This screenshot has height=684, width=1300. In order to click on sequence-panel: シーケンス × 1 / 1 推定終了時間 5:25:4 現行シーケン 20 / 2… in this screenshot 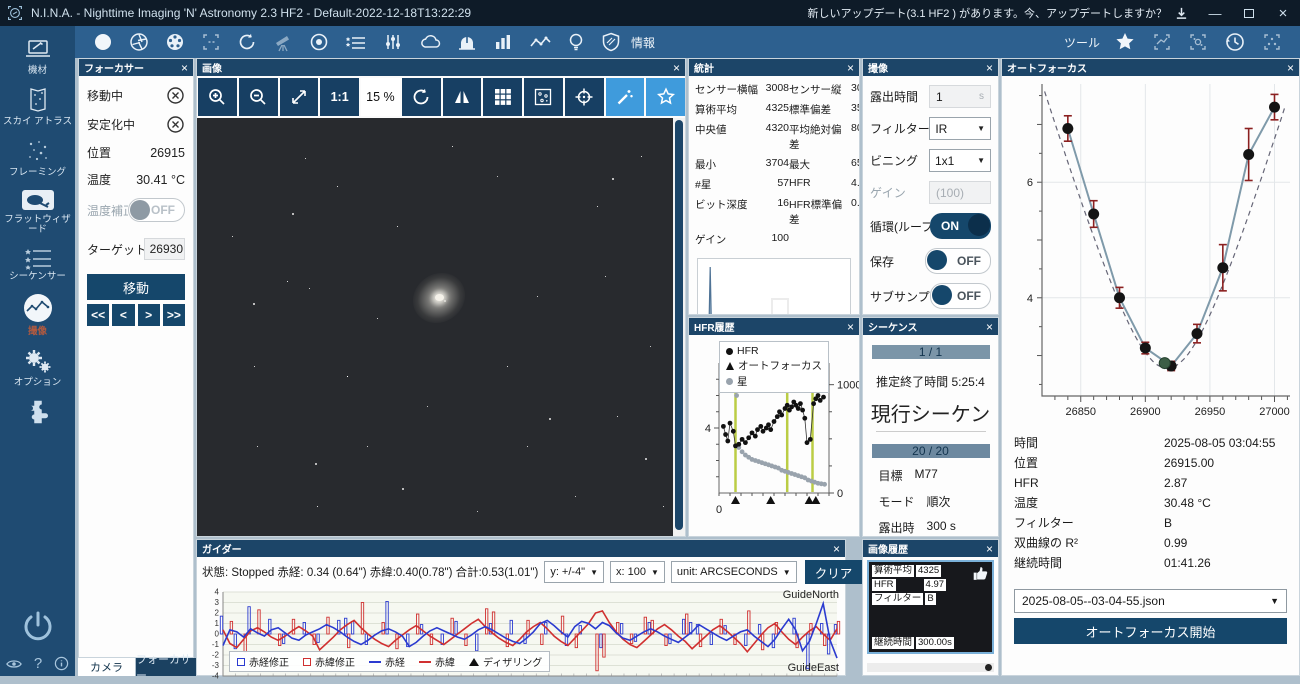, I will do `click(930, 427)`.